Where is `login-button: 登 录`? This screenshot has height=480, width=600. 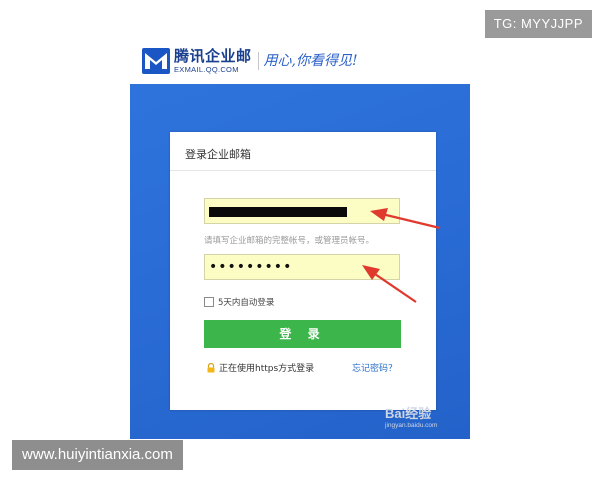
login-button: 登 录 is located at coordinates (302, 334).